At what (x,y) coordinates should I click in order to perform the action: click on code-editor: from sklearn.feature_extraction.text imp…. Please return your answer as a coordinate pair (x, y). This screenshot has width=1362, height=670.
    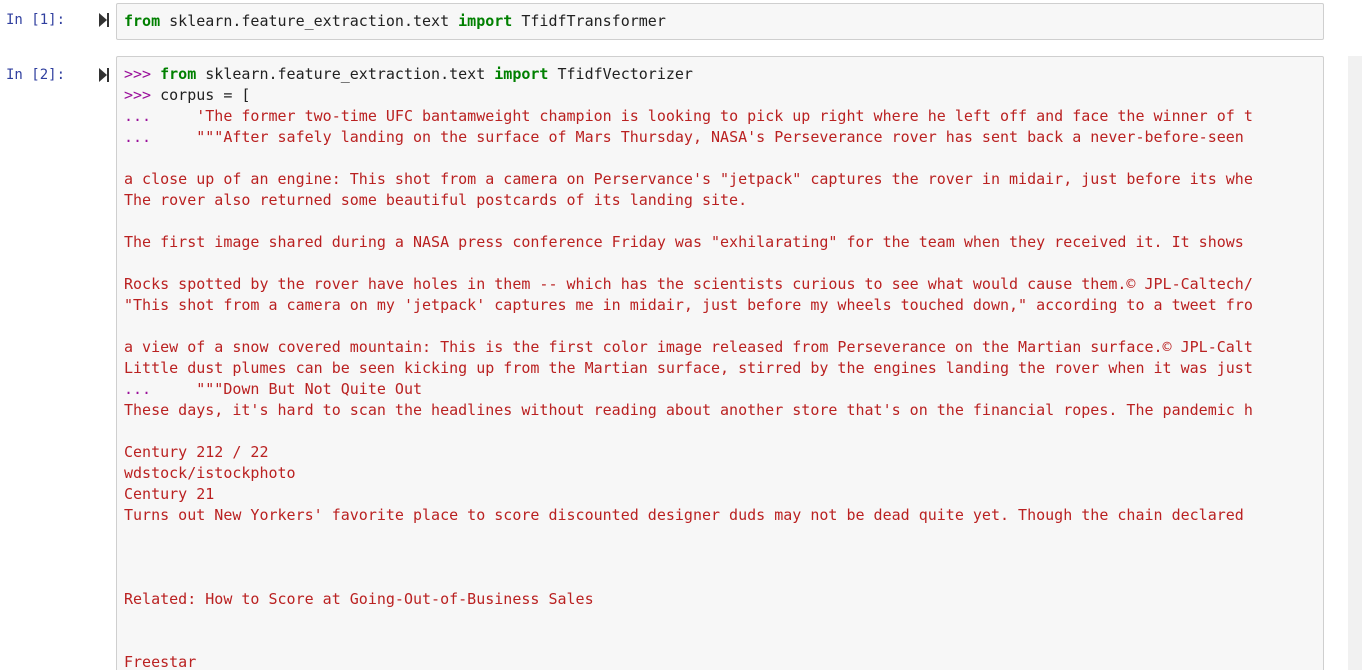
    Looking at the image, I should click on (720, 21).